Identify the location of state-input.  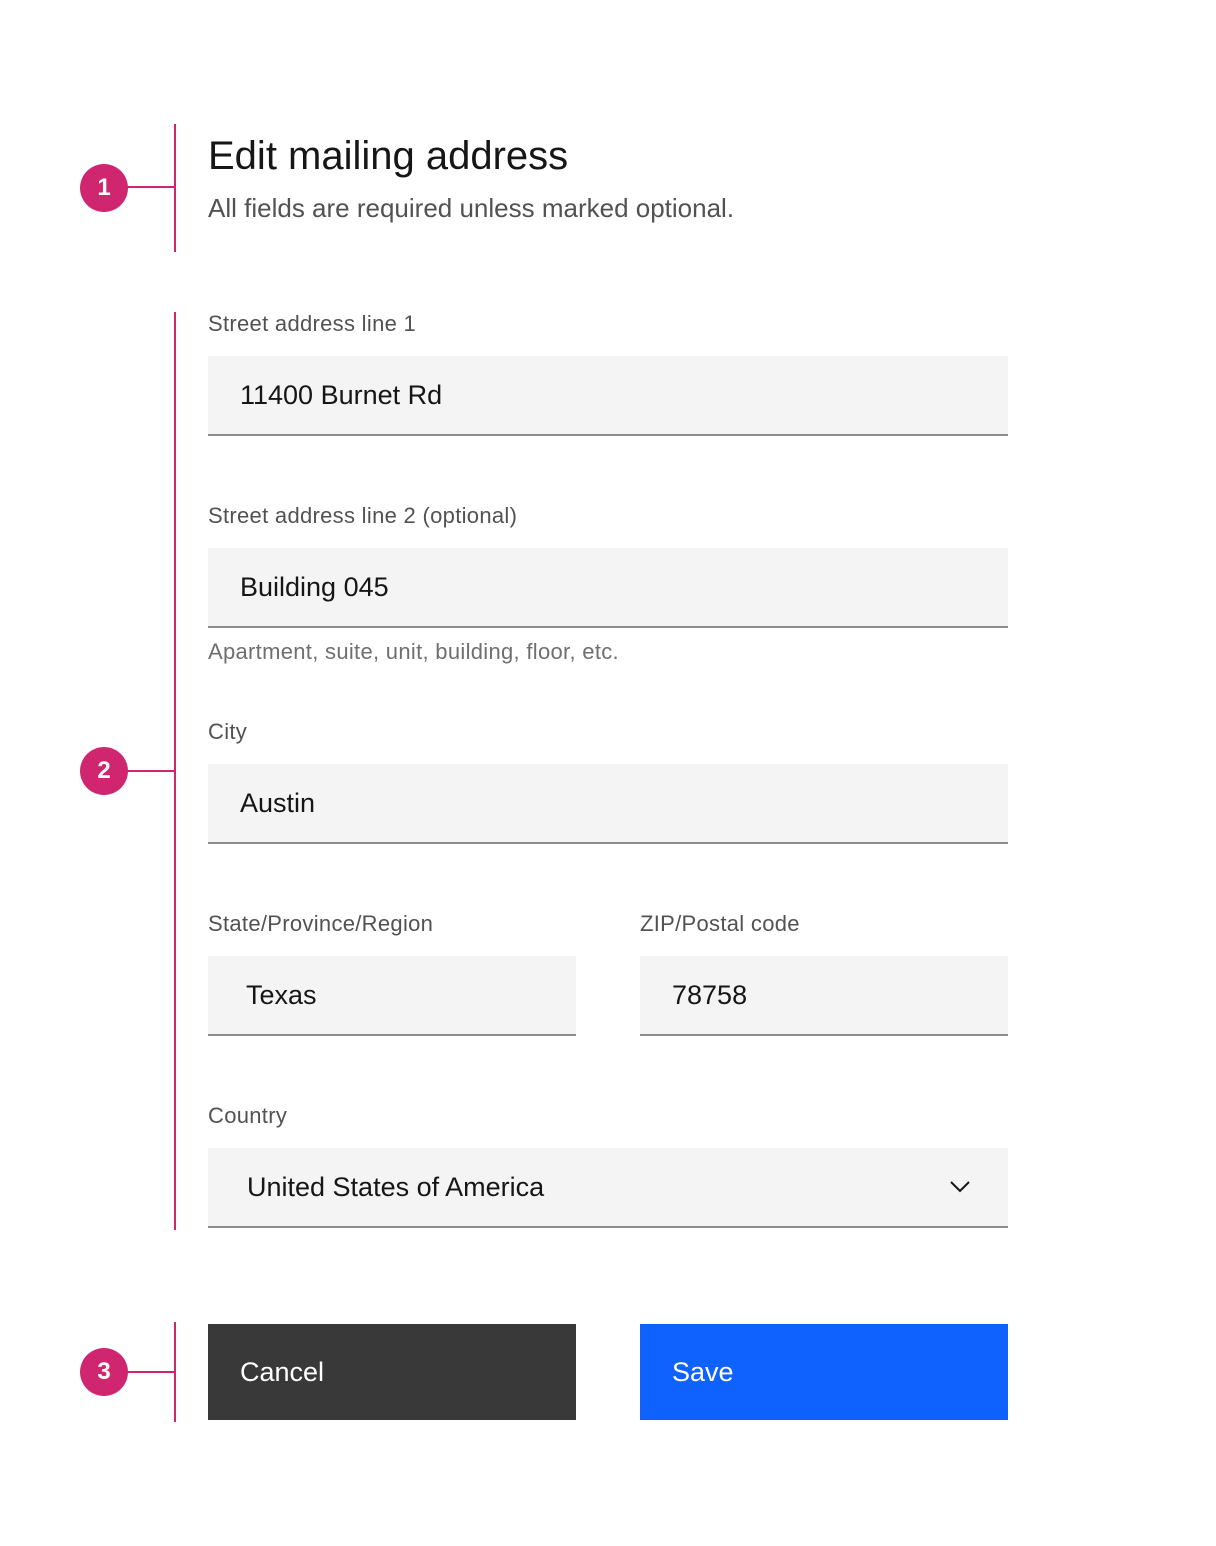
(392, 996).